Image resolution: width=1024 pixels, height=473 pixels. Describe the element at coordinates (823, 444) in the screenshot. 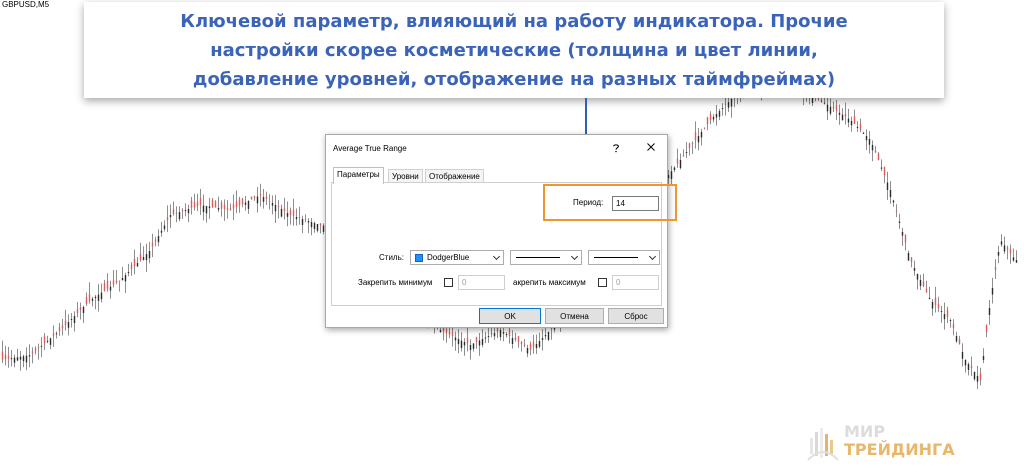

I see `brand-logo-icon` at that location.